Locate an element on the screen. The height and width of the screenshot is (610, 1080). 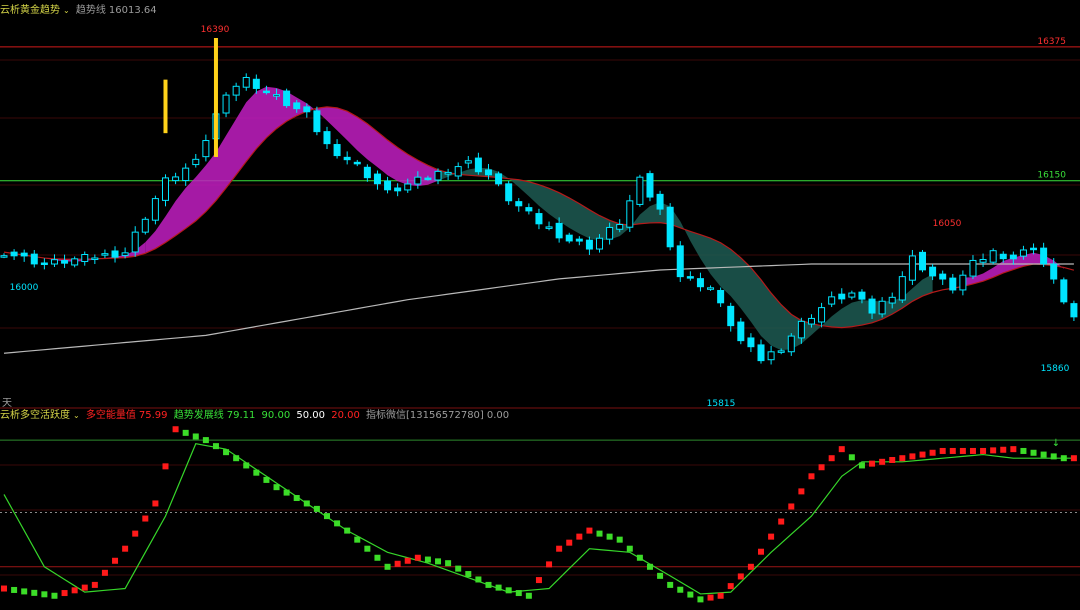
trend-dev-label: 趋势发展线 is located at coordinates (198, 415).